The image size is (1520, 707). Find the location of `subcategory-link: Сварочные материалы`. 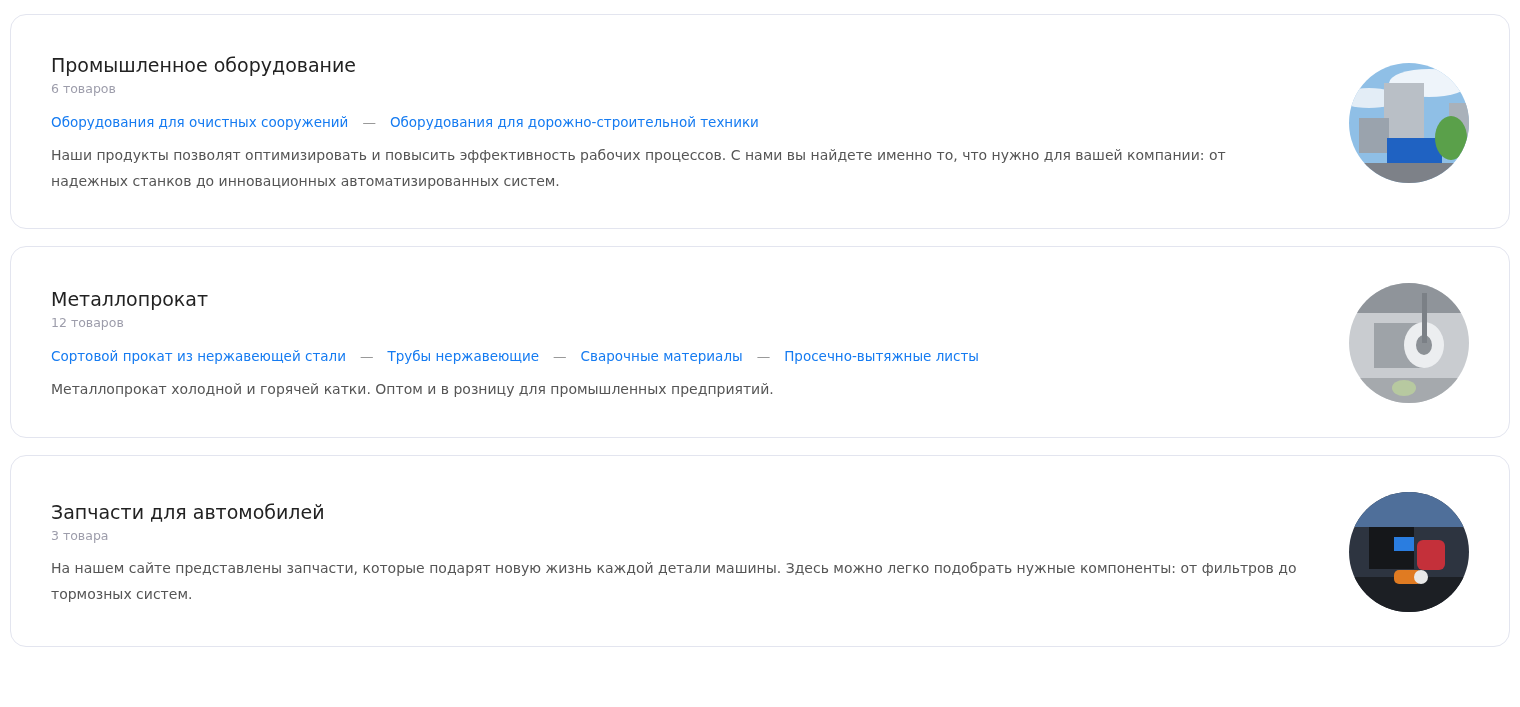

subcategory-link: Сварочные материалы is located at coordinates (661, 355).